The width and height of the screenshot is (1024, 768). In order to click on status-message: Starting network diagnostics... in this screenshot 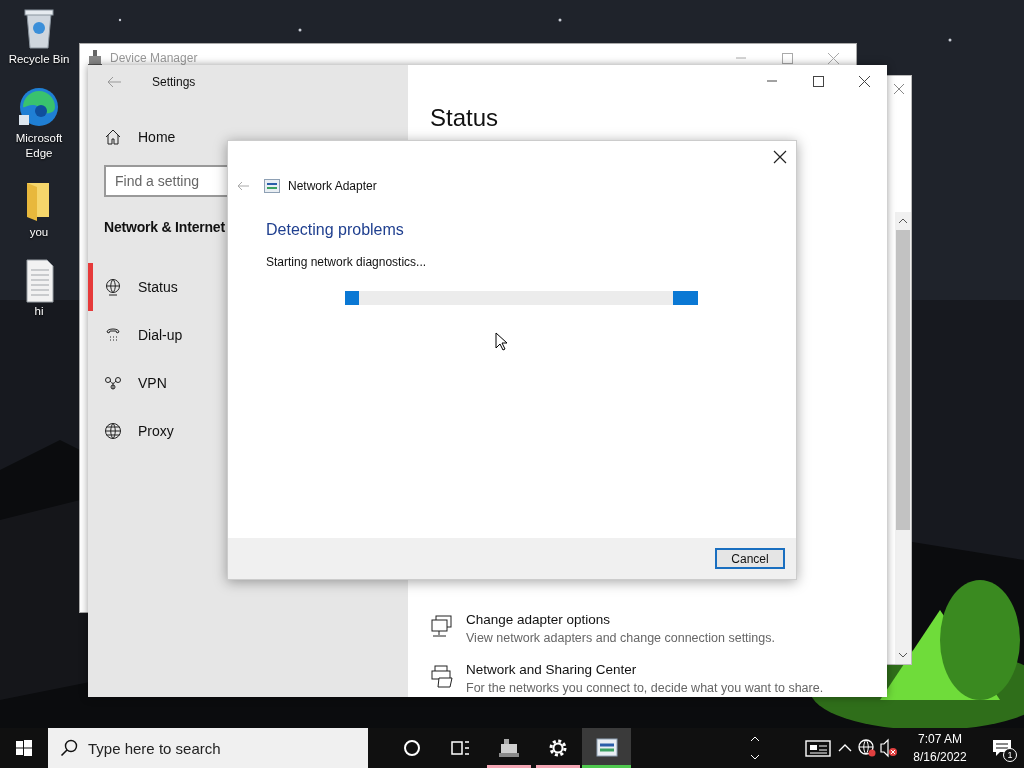, I will do `click(347, 262)`.